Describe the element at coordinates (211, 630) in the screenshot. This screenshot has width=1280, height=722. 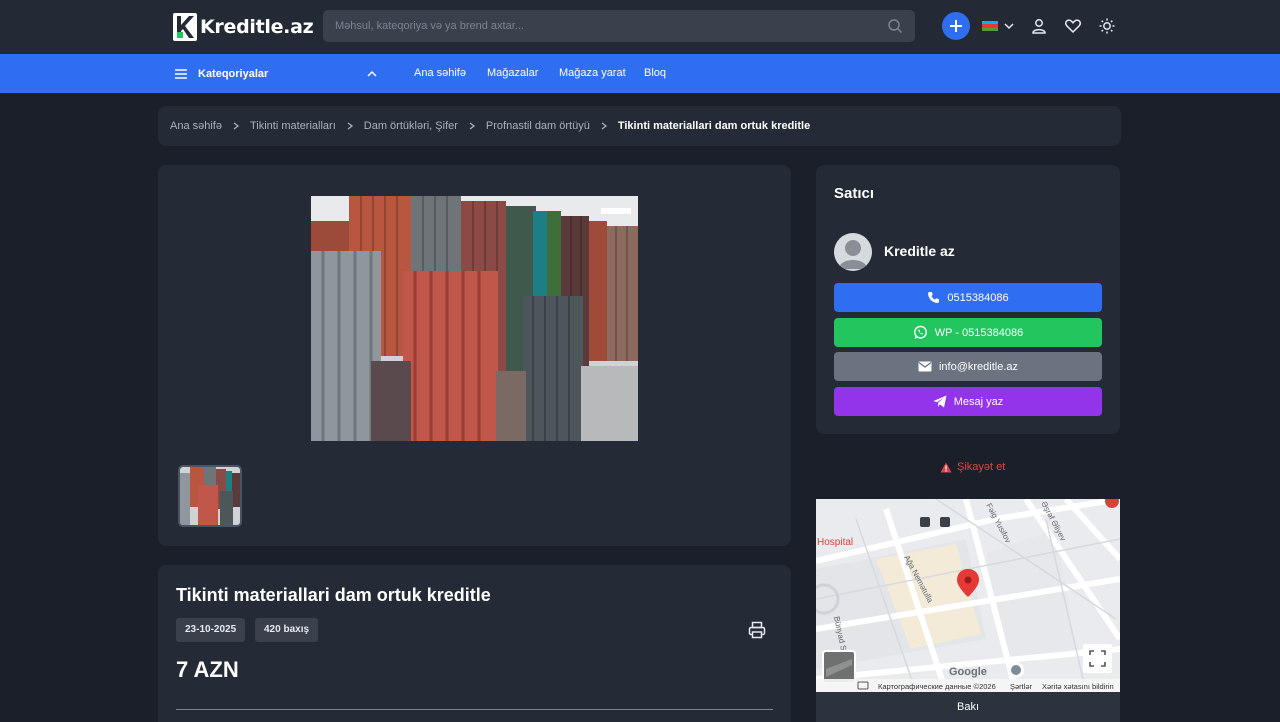
I see `date-badge: 23-10-2025` at that location.